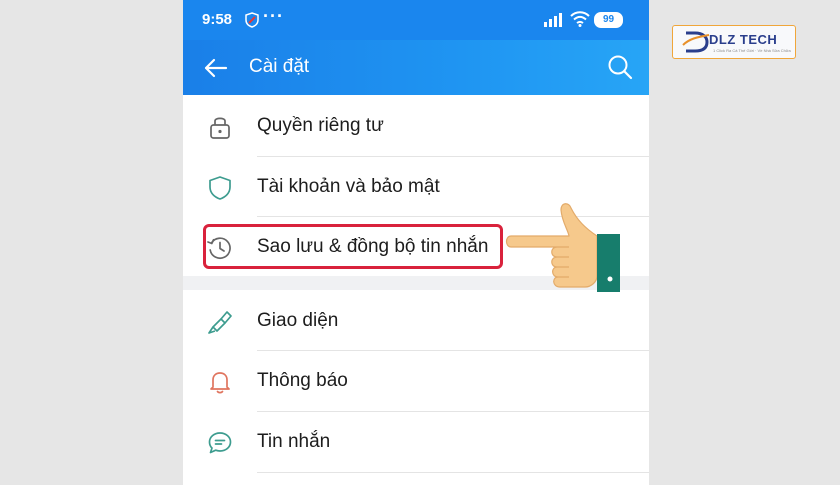 The height and width of the screenshot is (485, 840). Describe the element at coordinates (580, 19) in the screenshot. I see `wifi-icon` at that location.